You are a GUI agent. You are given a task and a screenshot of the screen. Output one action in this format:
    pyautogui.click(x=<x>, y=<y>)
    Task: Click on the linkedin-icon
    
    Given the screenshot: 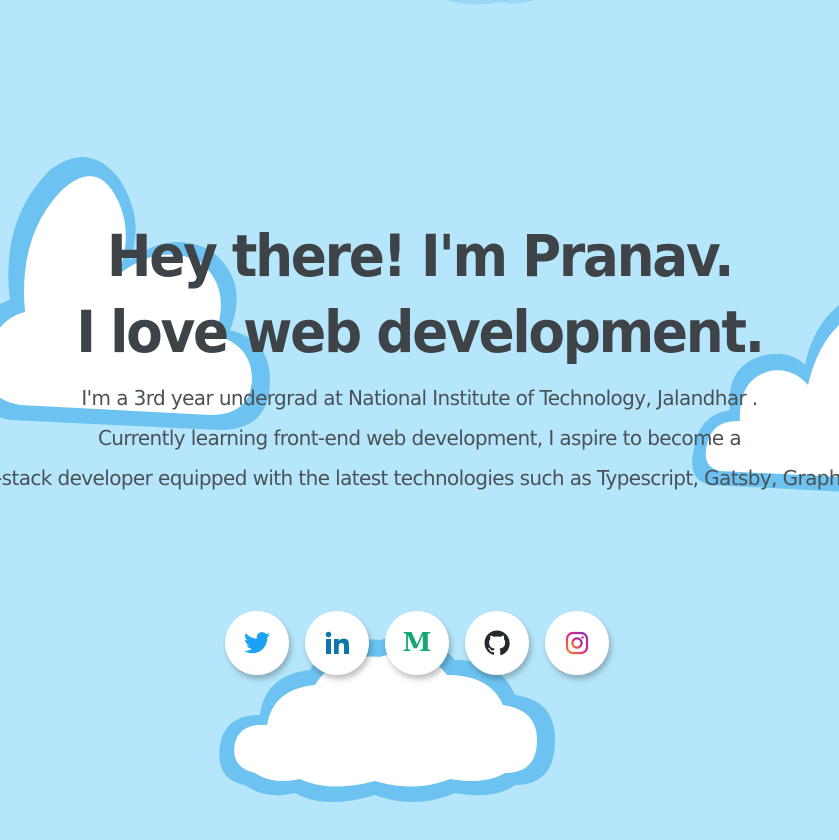 What is the action you would take?
    pyautogui.click(x=337, y=642)
    